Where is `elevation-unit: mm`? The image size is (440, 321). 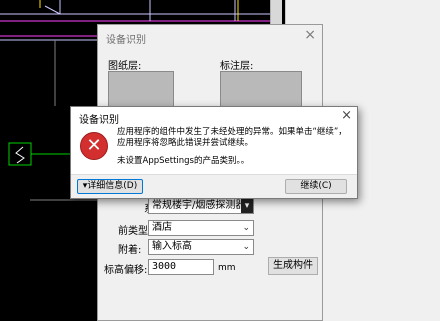 elevation-unit: mm is located at coordinates (227, 268).